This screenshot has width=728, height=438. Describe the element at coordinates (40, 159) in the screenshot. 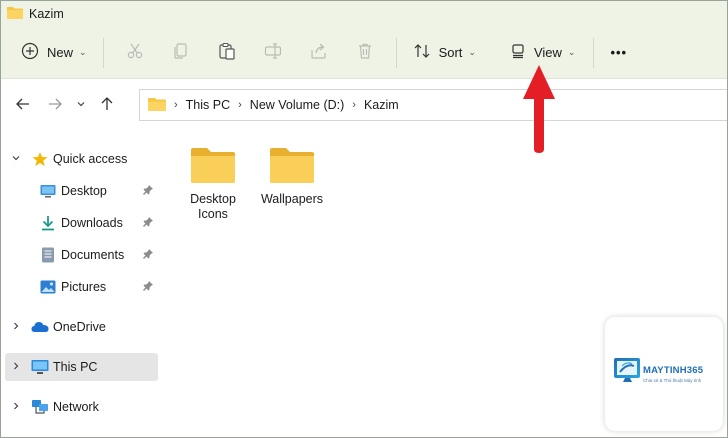

I see `star-icon` at that location.